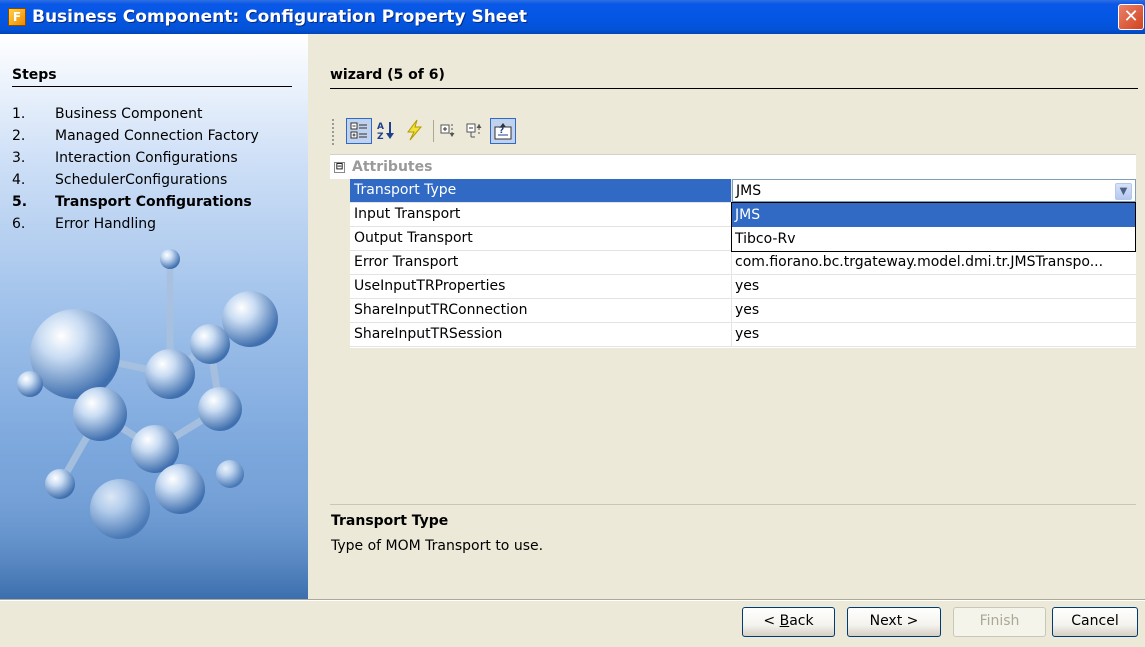 The width and height of the screenshot is (1145, 647). I want to click on property-name: ShareInputTRSession, so click(541, 334).